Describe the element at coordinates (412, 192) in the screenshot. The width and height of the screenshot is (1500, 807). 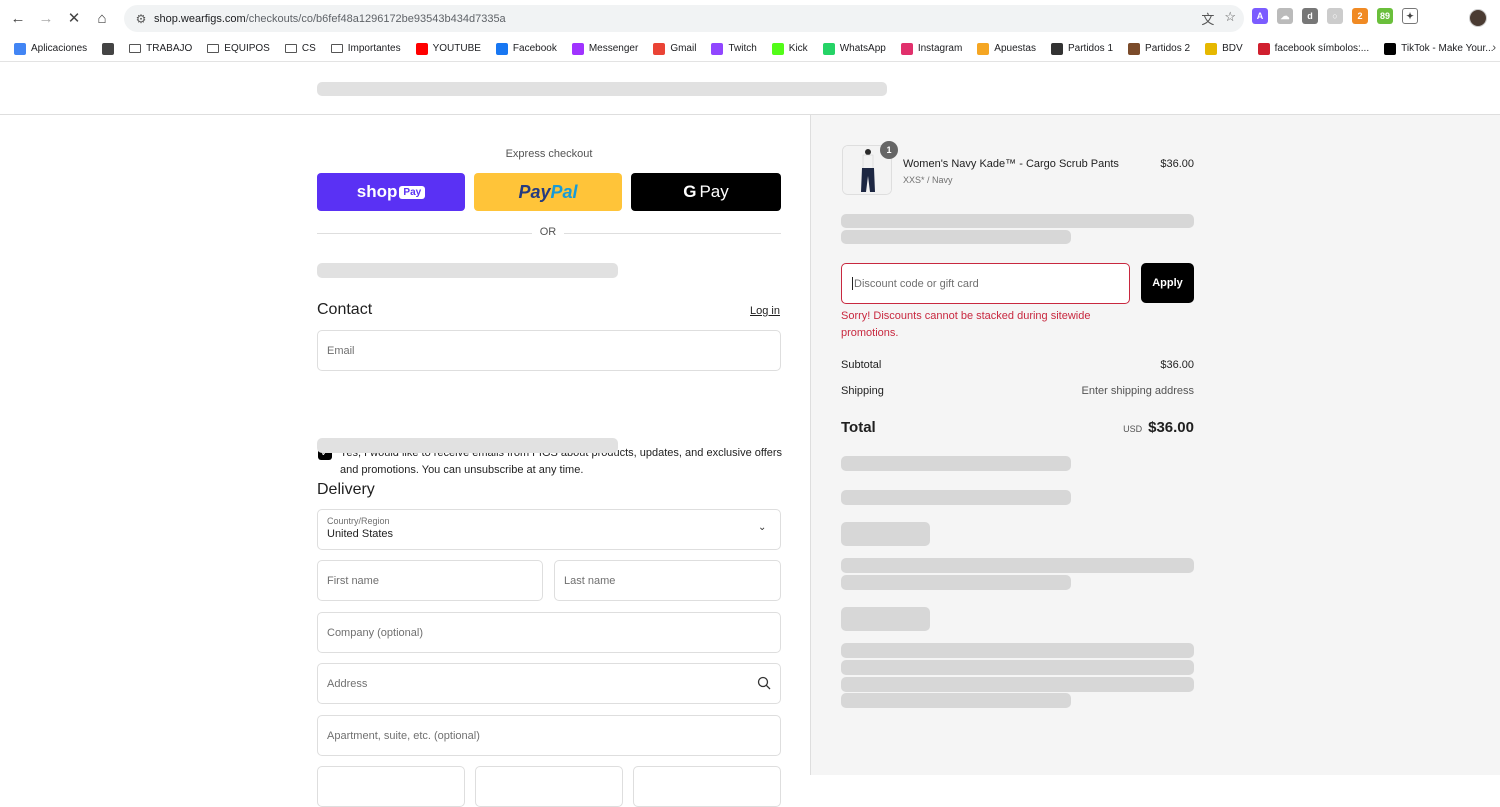
I see `shop-pay-badge: Pay` at that location.